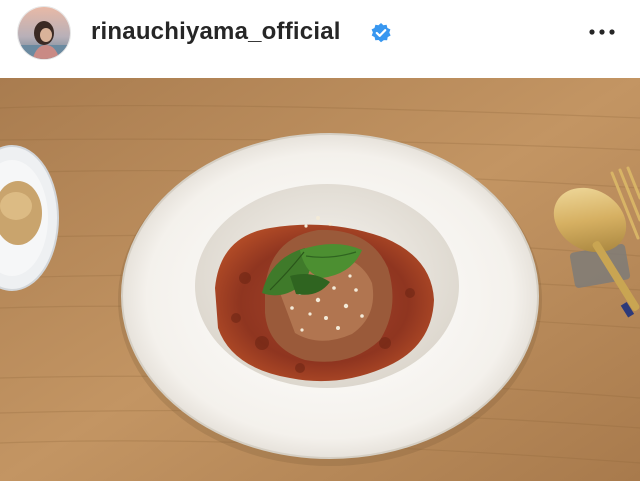 This screenshot has width=640, height=481. I want to click on username: rinauchiyama_official, so click(216, 32).